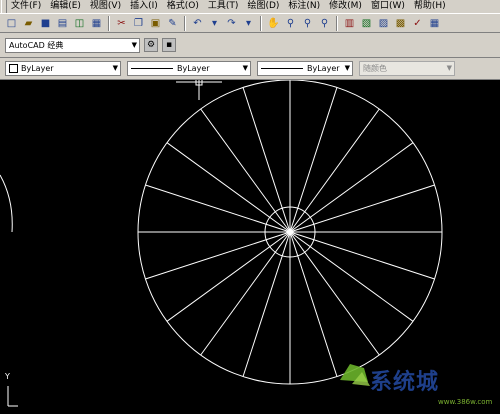 This screenshot has width=500, height=414. I want to click on calculator-icon: ▦, so click(434, 23).